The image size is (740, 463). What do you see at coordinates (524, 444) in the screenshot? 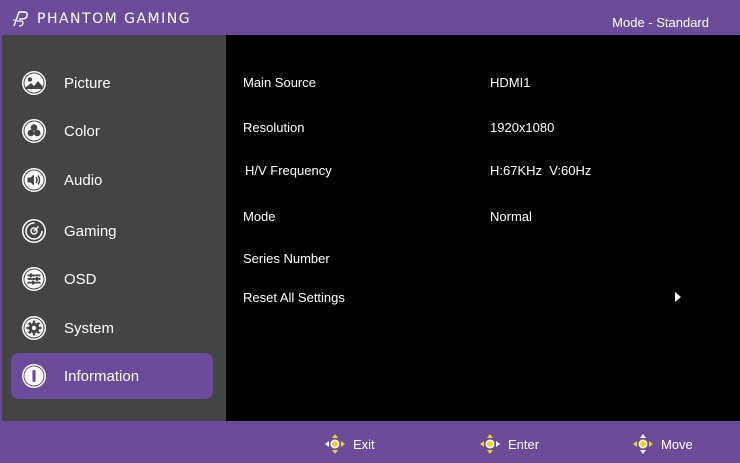
I see `enter-label: Enter` at bounding box center [524, 444].